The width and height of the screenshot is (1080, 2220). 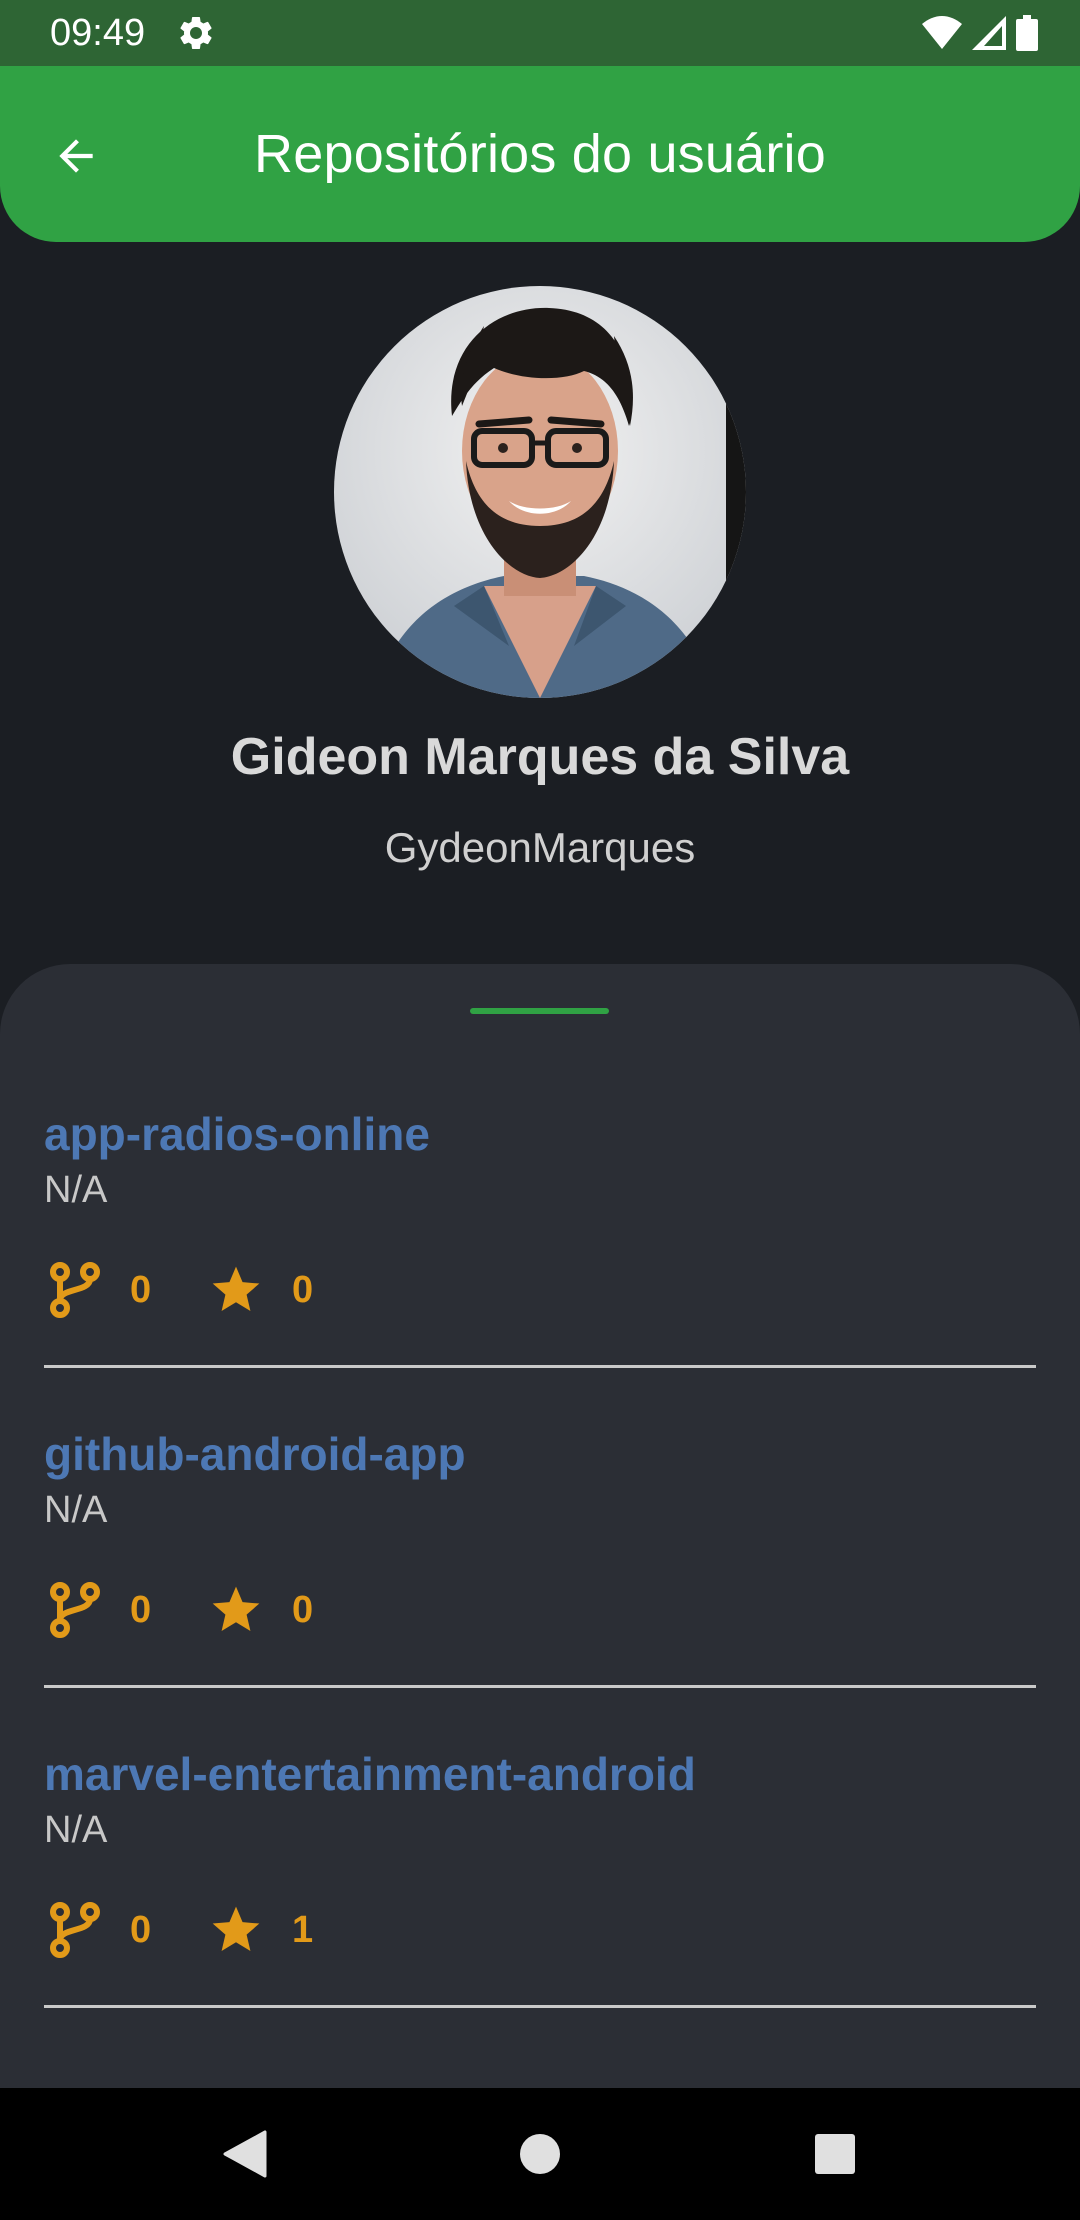 I want to click on system-navigation-bar, so click(x=540, y=2154).